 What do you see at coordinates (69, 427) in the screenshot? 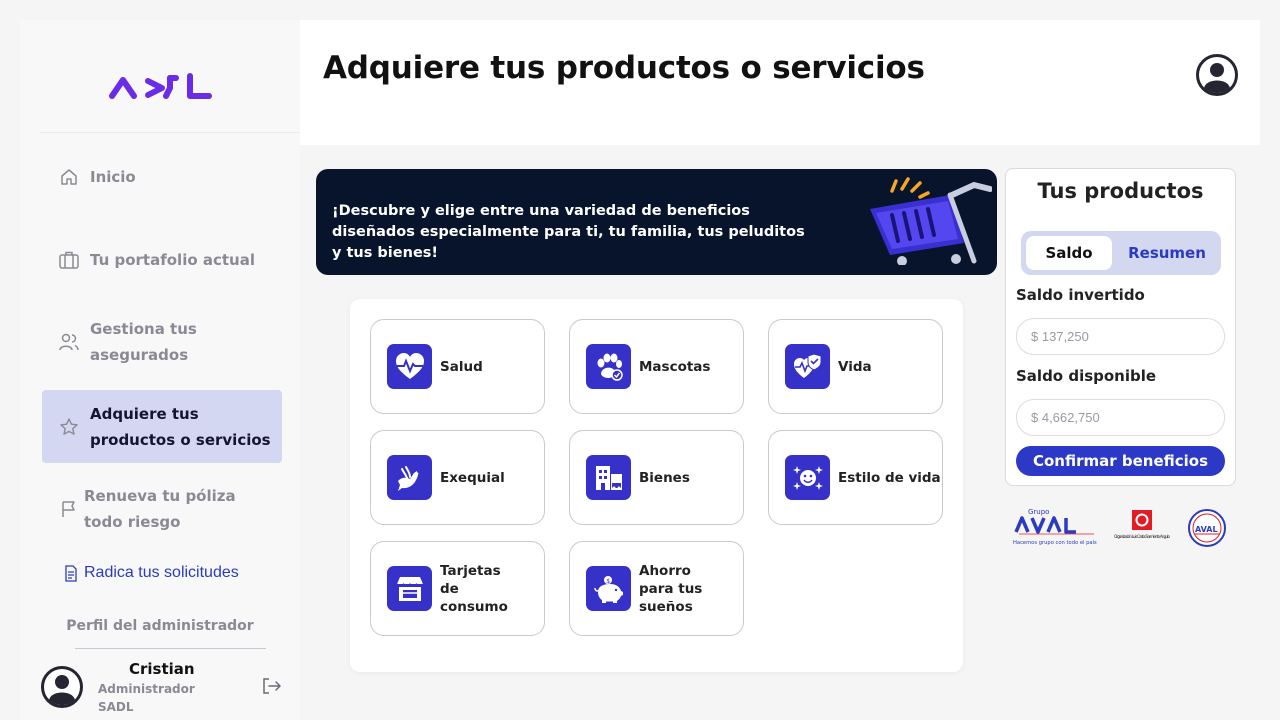
I see `star-icon` at bounding box center [69, 427].